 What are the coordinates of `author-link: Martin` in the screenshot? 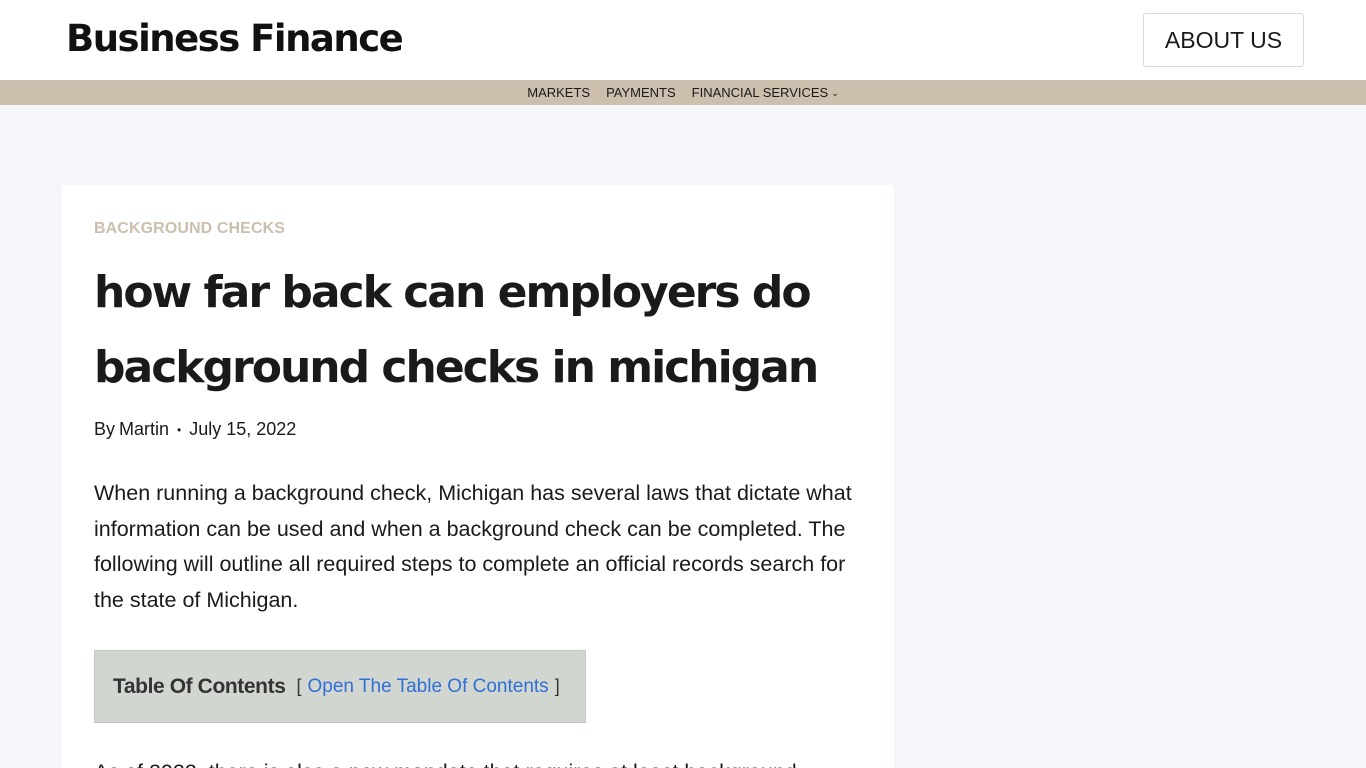 It's located at (144, 429).